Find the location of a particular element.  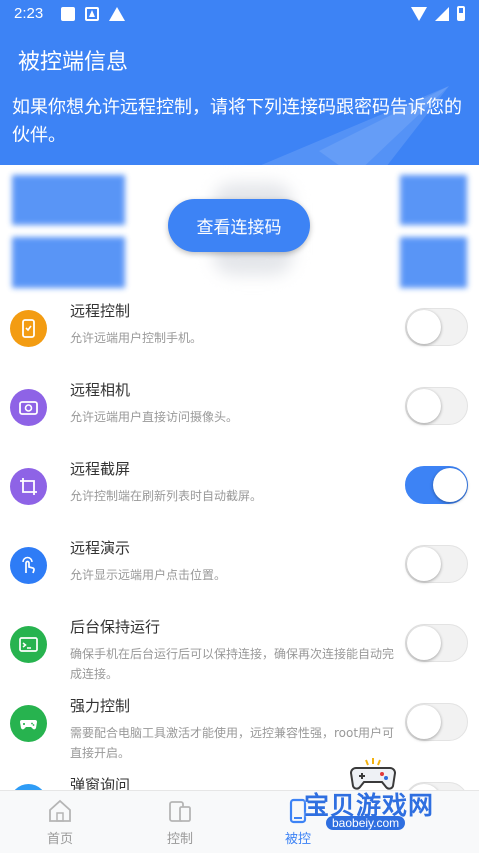

warning-icon is located at coordinates (117, 14).